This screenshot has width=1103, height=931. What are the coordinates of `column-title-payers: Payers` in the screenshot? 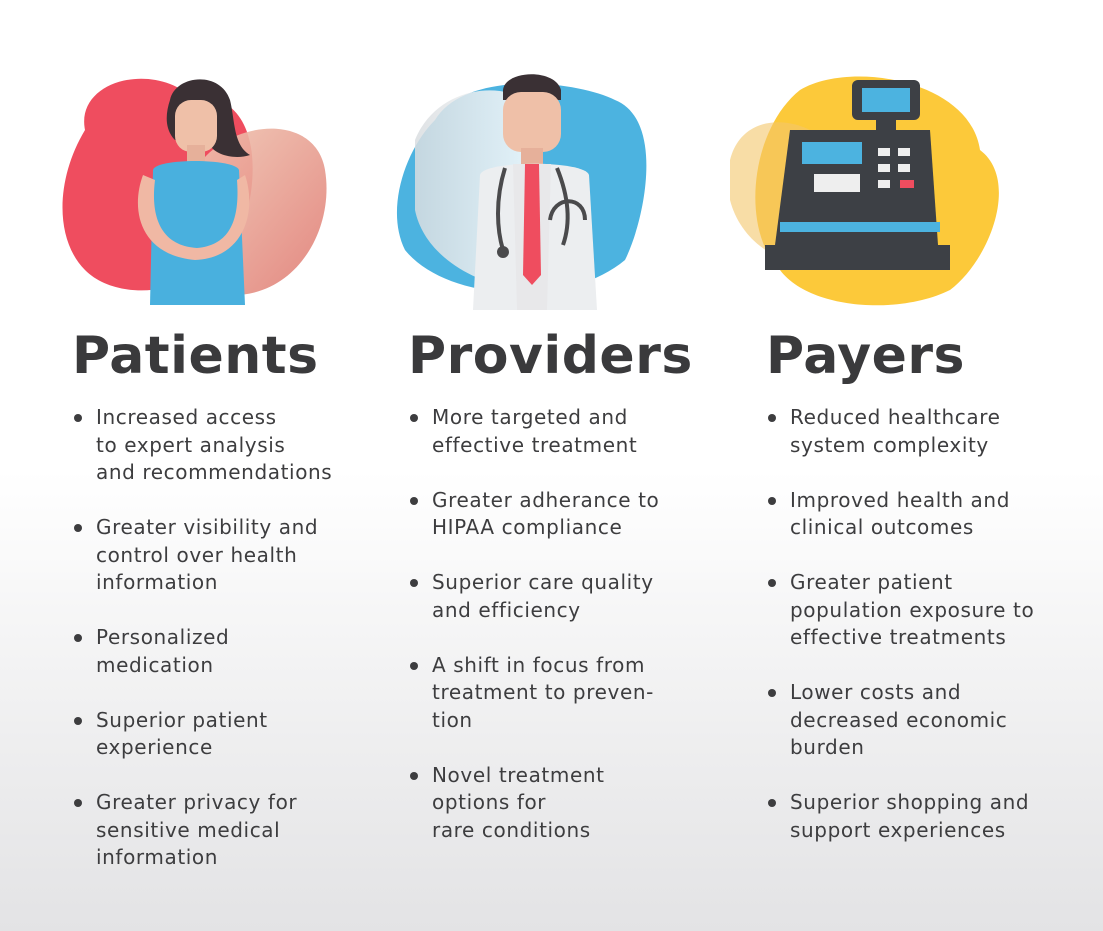 It's located at (865, 356).